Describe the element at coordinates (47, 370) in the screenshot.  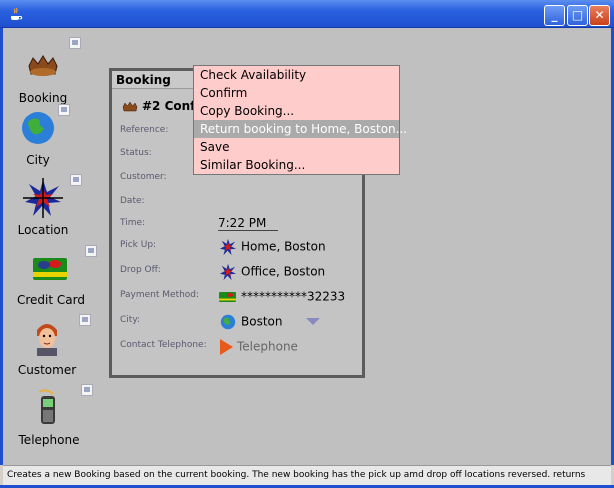
I see `desktop-icon-label: Customer` at that location.